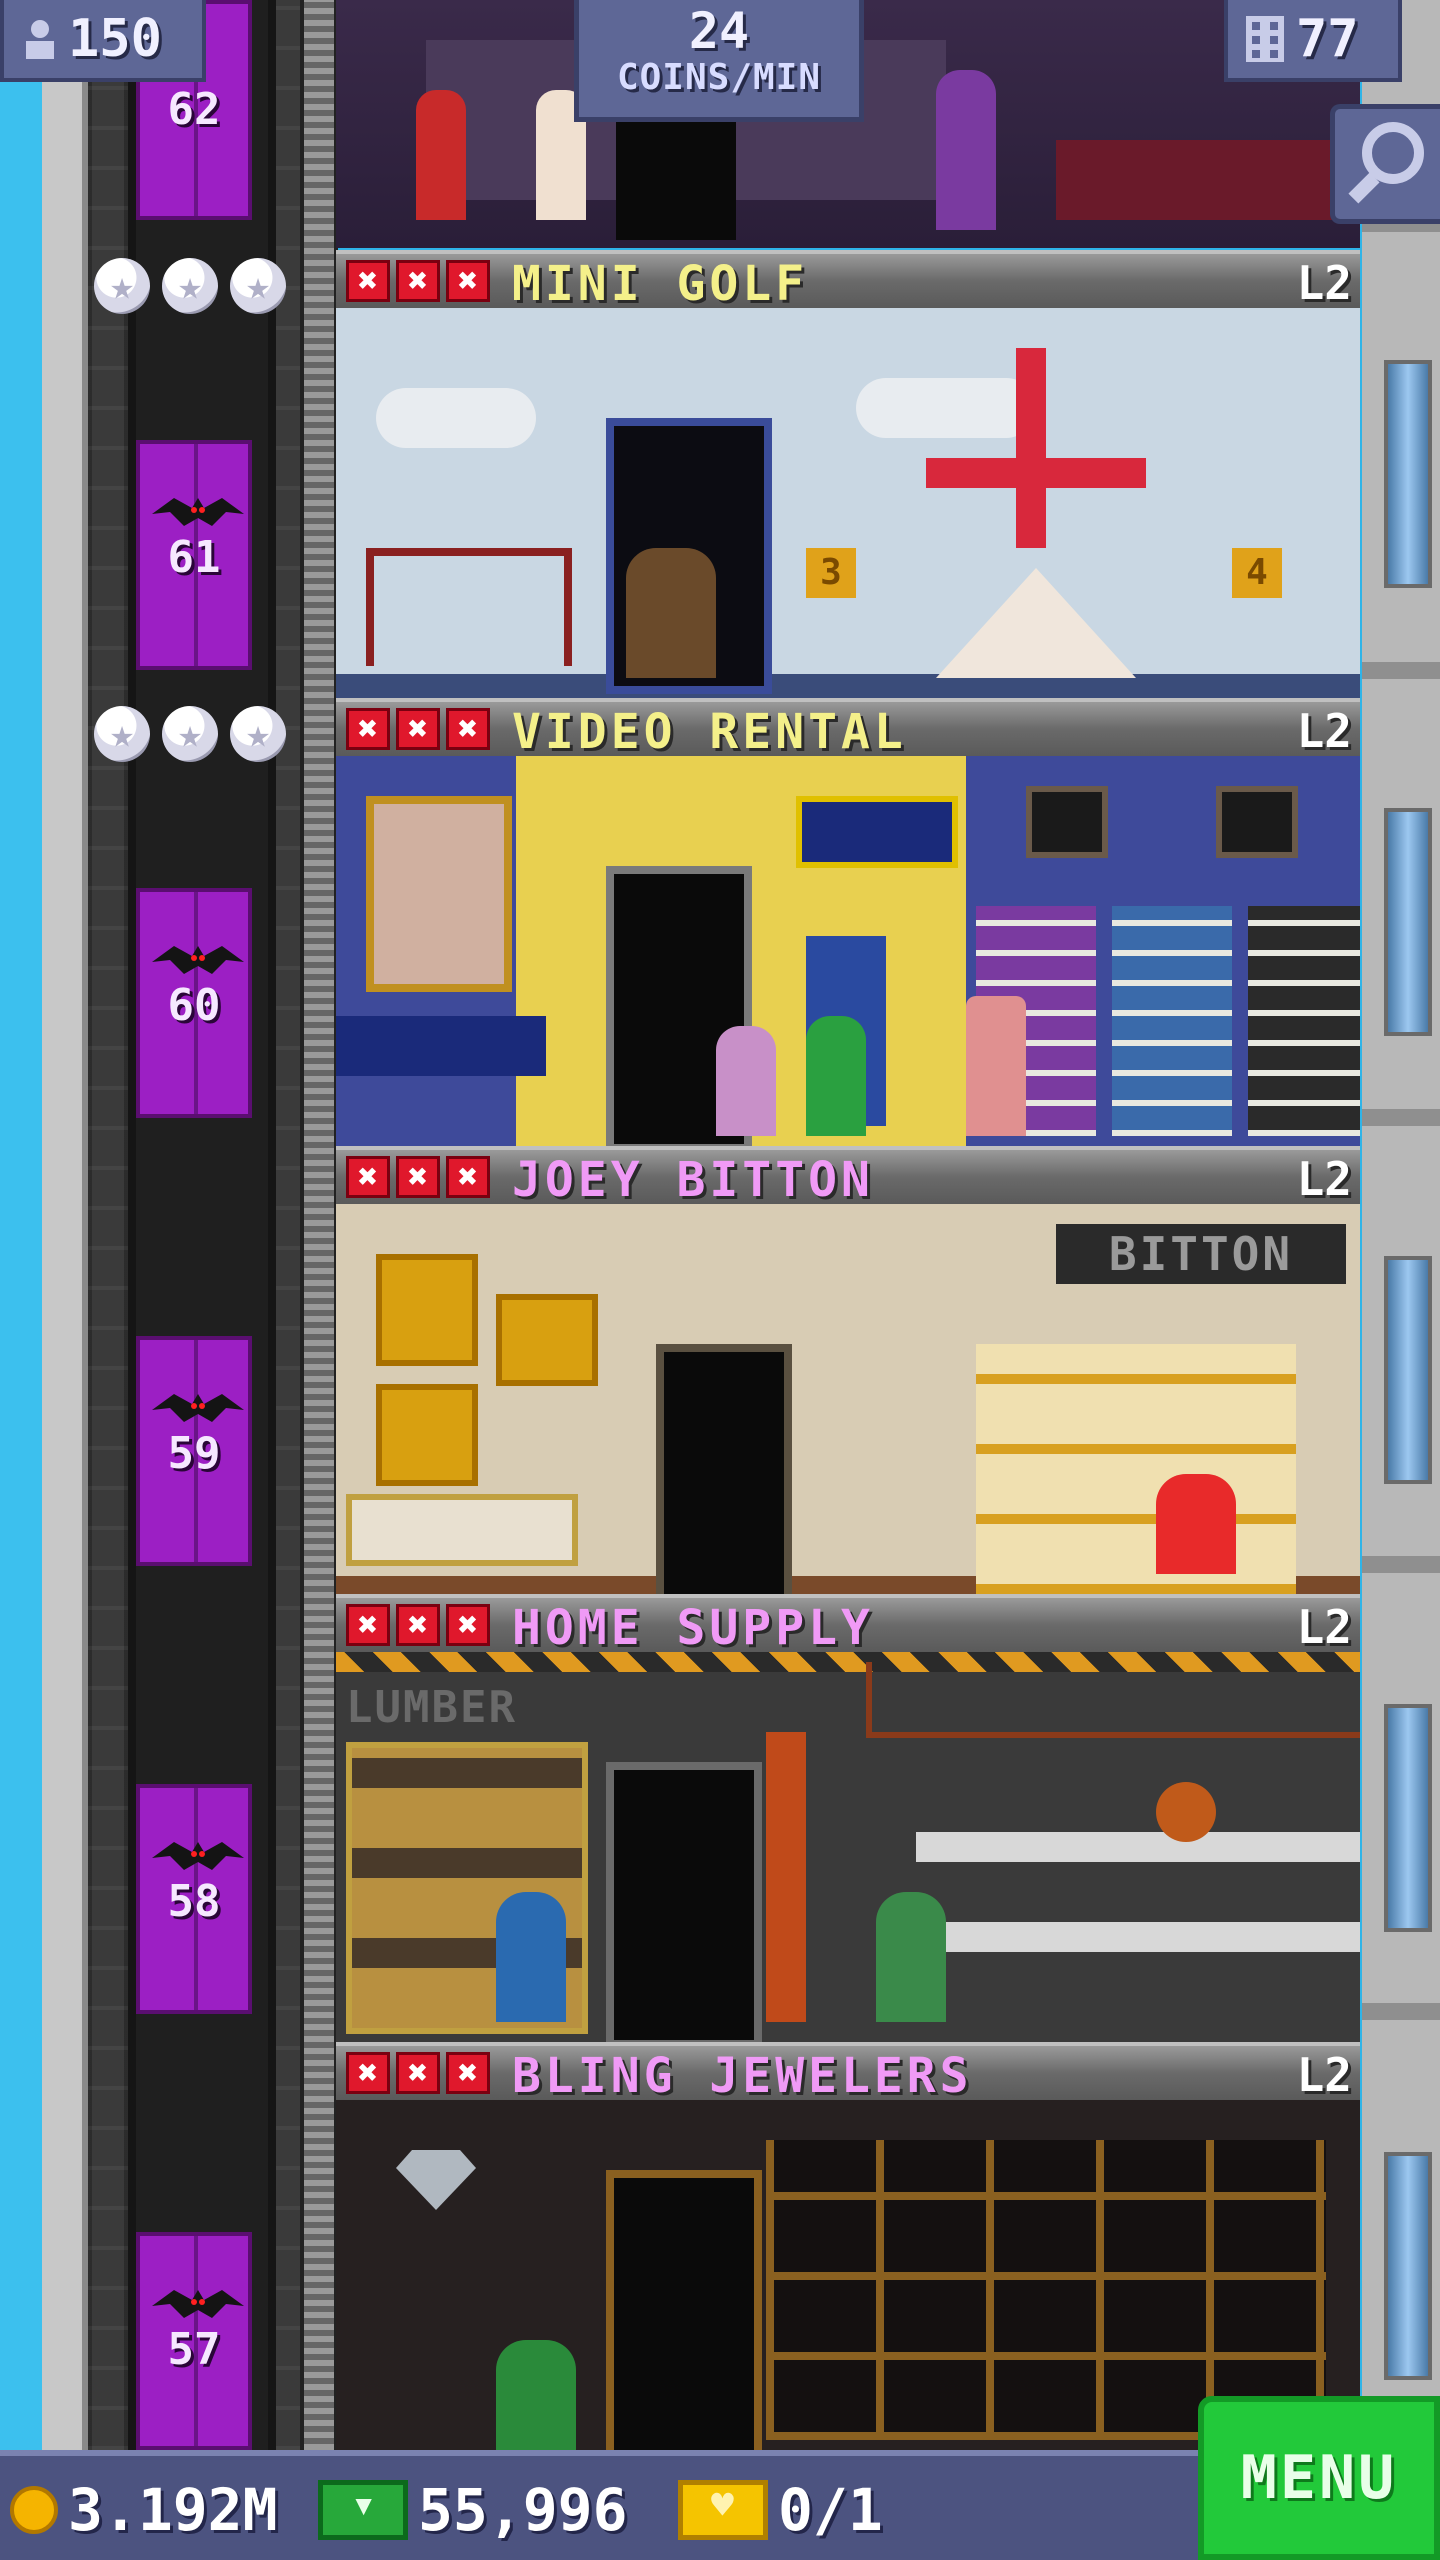 This screenshot has width=1440, height=2560. Describe the element at coordinates (202, 1225) in the screenshot. I see `elevator-lane` at that location.